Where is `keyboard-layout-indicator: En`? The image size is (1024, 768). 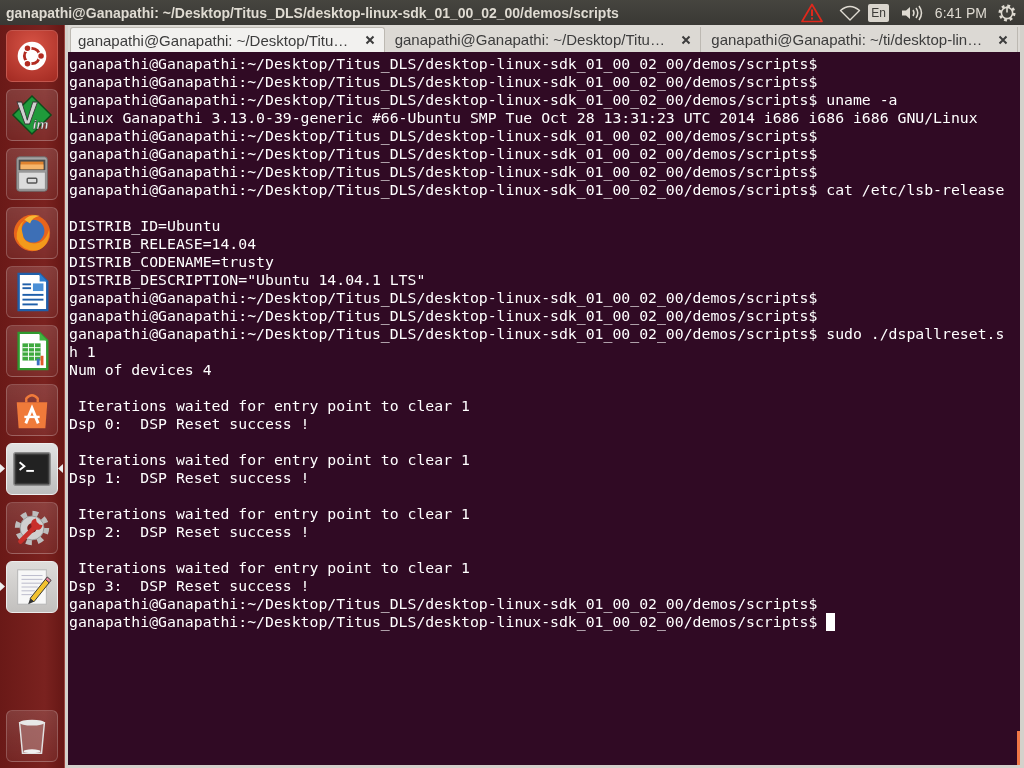
keyboard-layout-indicator: En is located at coordinates (878, 12).